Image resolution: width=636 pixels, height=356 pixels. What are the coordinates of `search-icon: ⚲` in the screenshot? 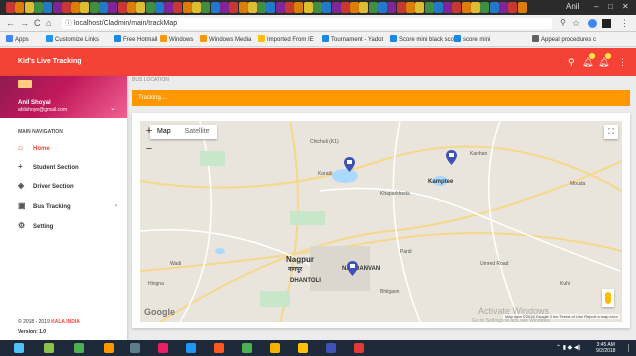 It's located at (571, 62).